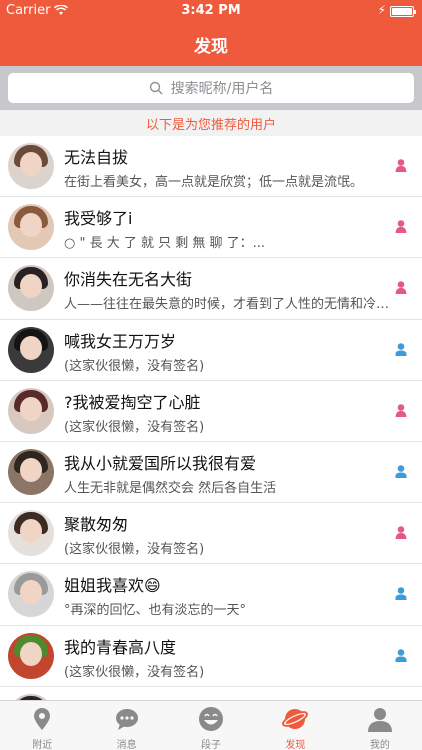 This screenshot has height=750, width=422. What do you see at coordinates (120, 647) in the screenshot?
I see `user-name: 我的青春高八度` at bounding box center [120, 647].